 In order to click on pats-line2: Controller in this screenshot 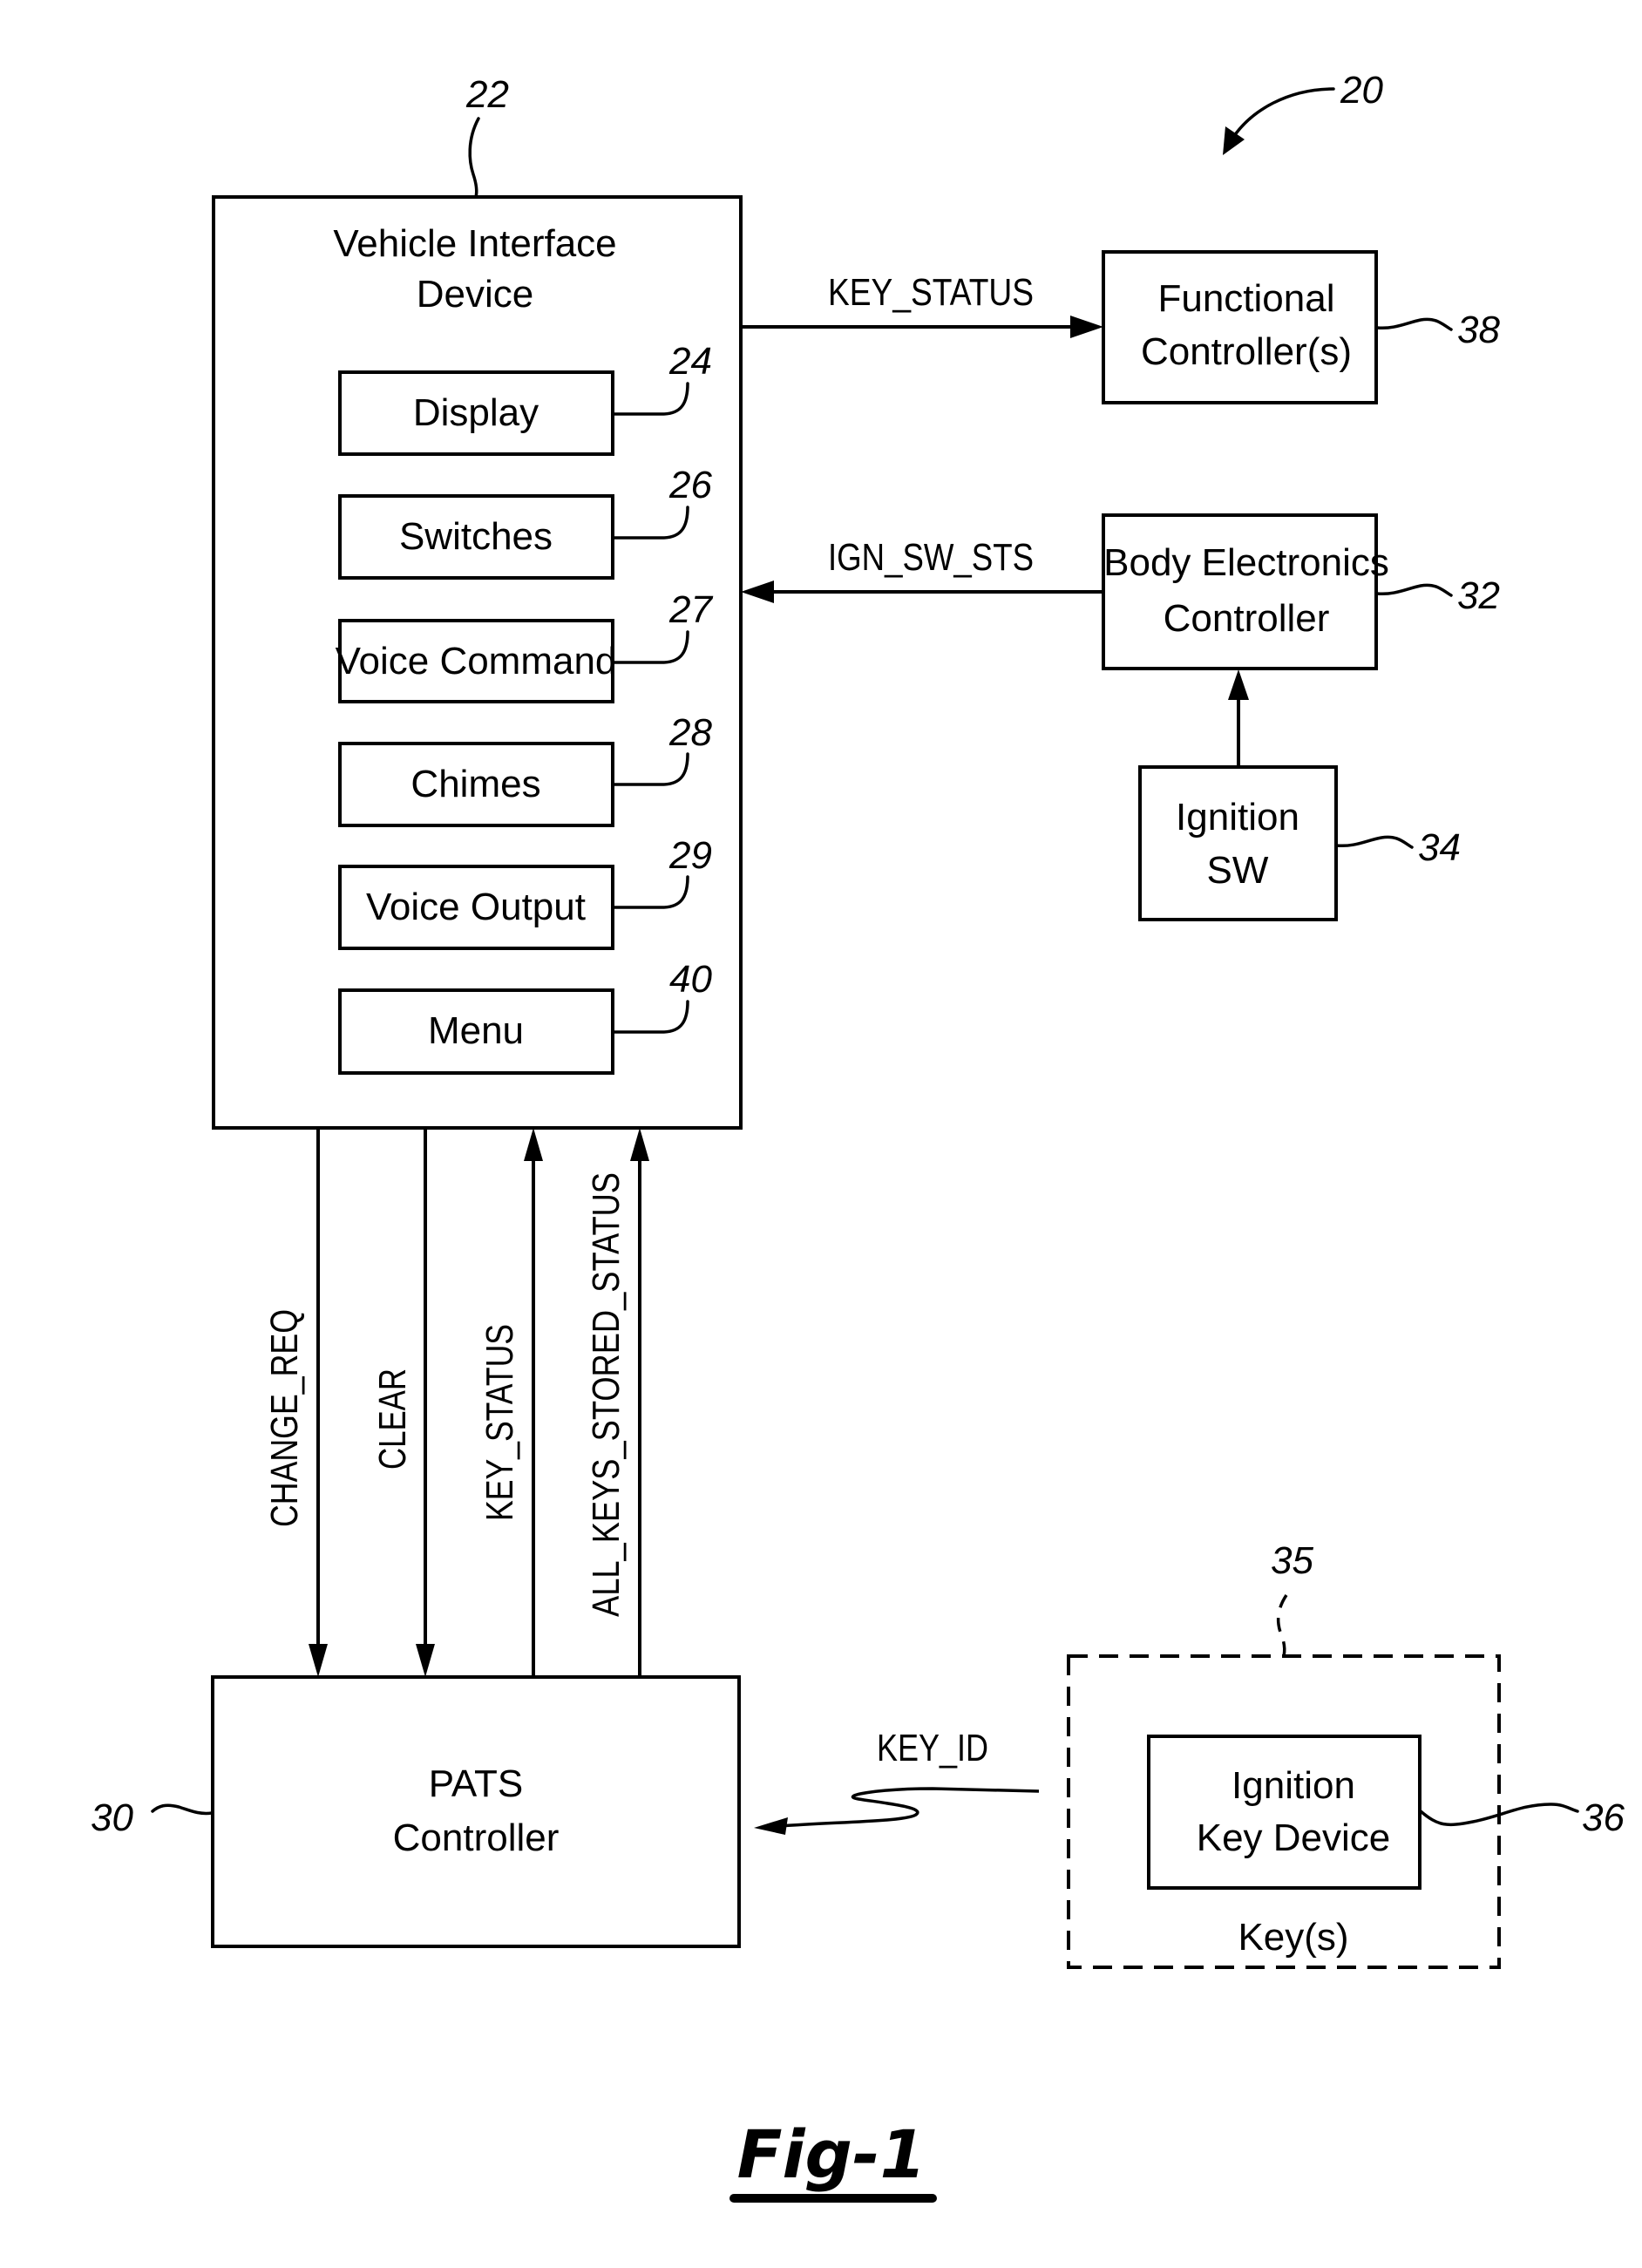, I will do `click(476, 1837)`.